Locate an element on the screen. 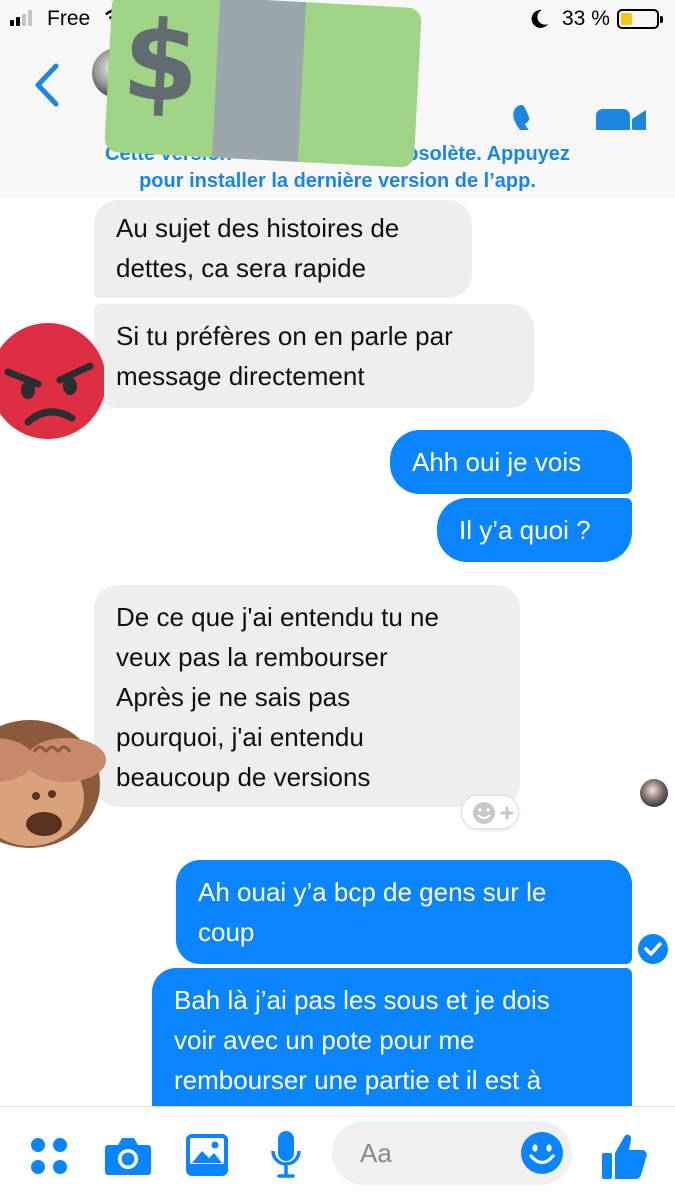  photo-gallery-icon is located at coordinates (207, 1155).